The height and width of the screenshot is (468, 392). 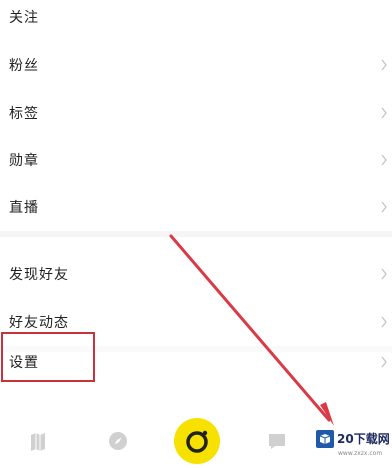 I want to click on tab-map, so click(x=38, y=440).